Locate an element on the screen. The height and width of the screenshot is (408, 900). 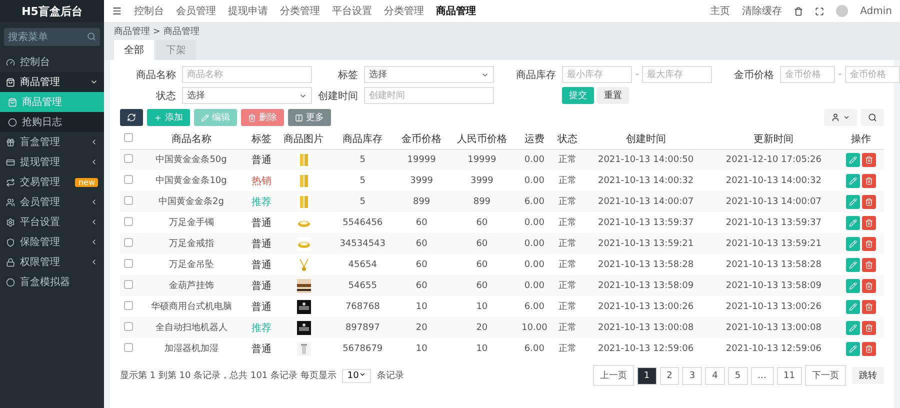
page-link: 3 is located at coordinates (692, 375).